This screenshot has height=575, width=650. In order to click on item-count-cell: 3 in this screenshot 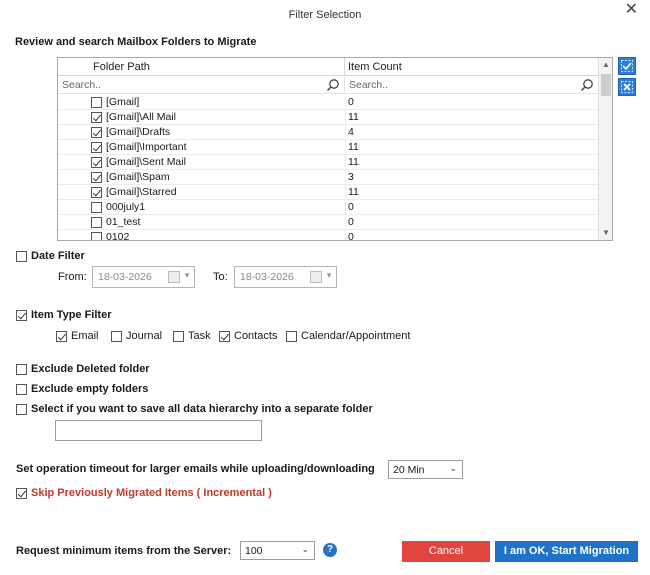, I will do `click(351, 177)`.